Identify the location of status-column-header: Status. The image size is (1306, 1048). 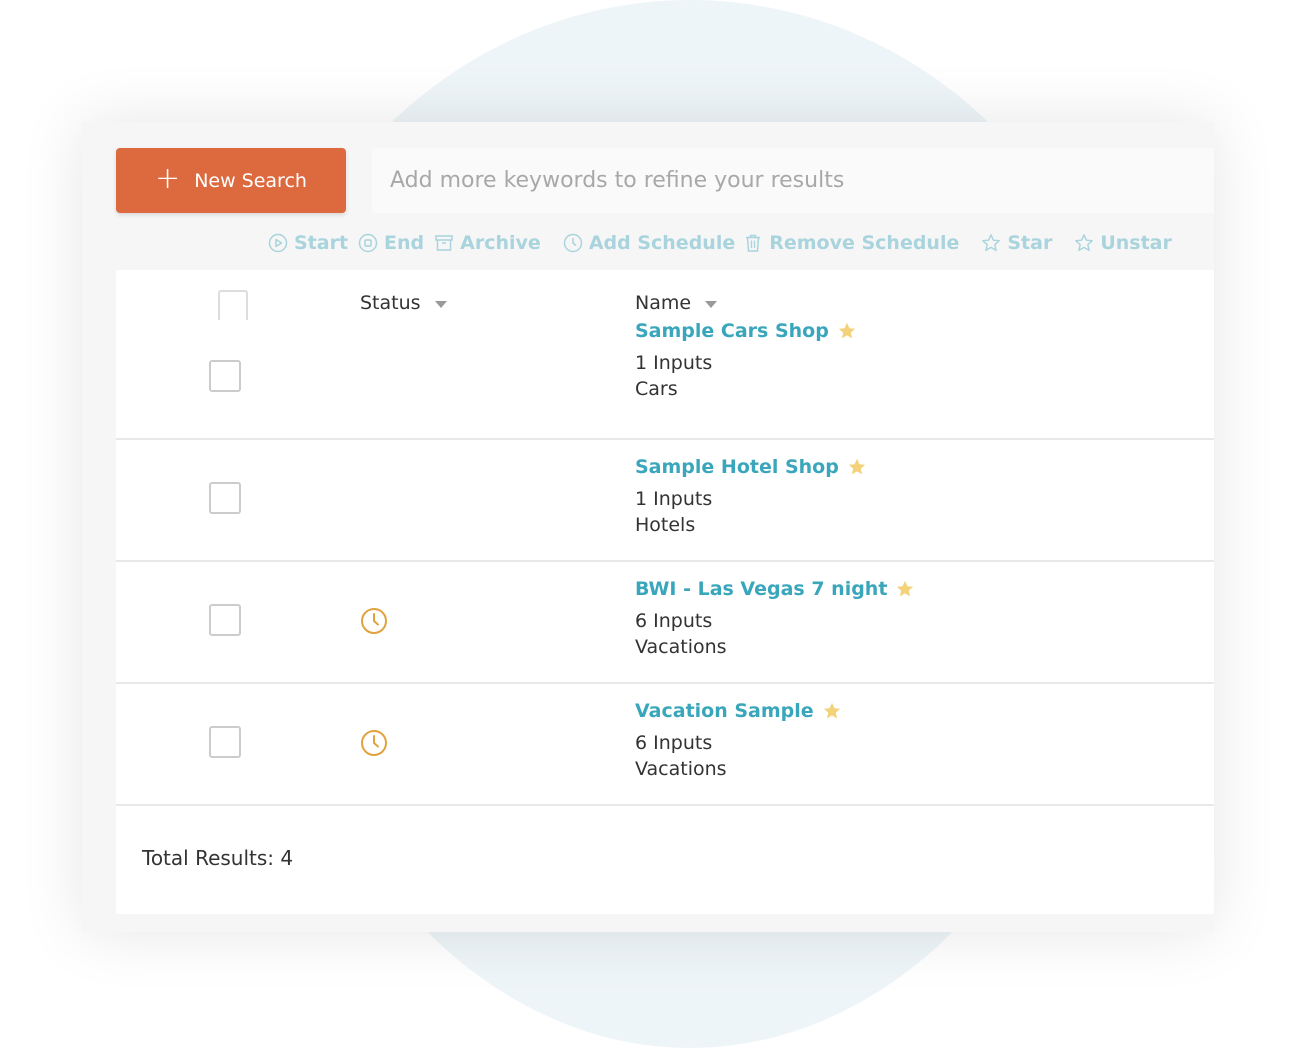
(403, 303).